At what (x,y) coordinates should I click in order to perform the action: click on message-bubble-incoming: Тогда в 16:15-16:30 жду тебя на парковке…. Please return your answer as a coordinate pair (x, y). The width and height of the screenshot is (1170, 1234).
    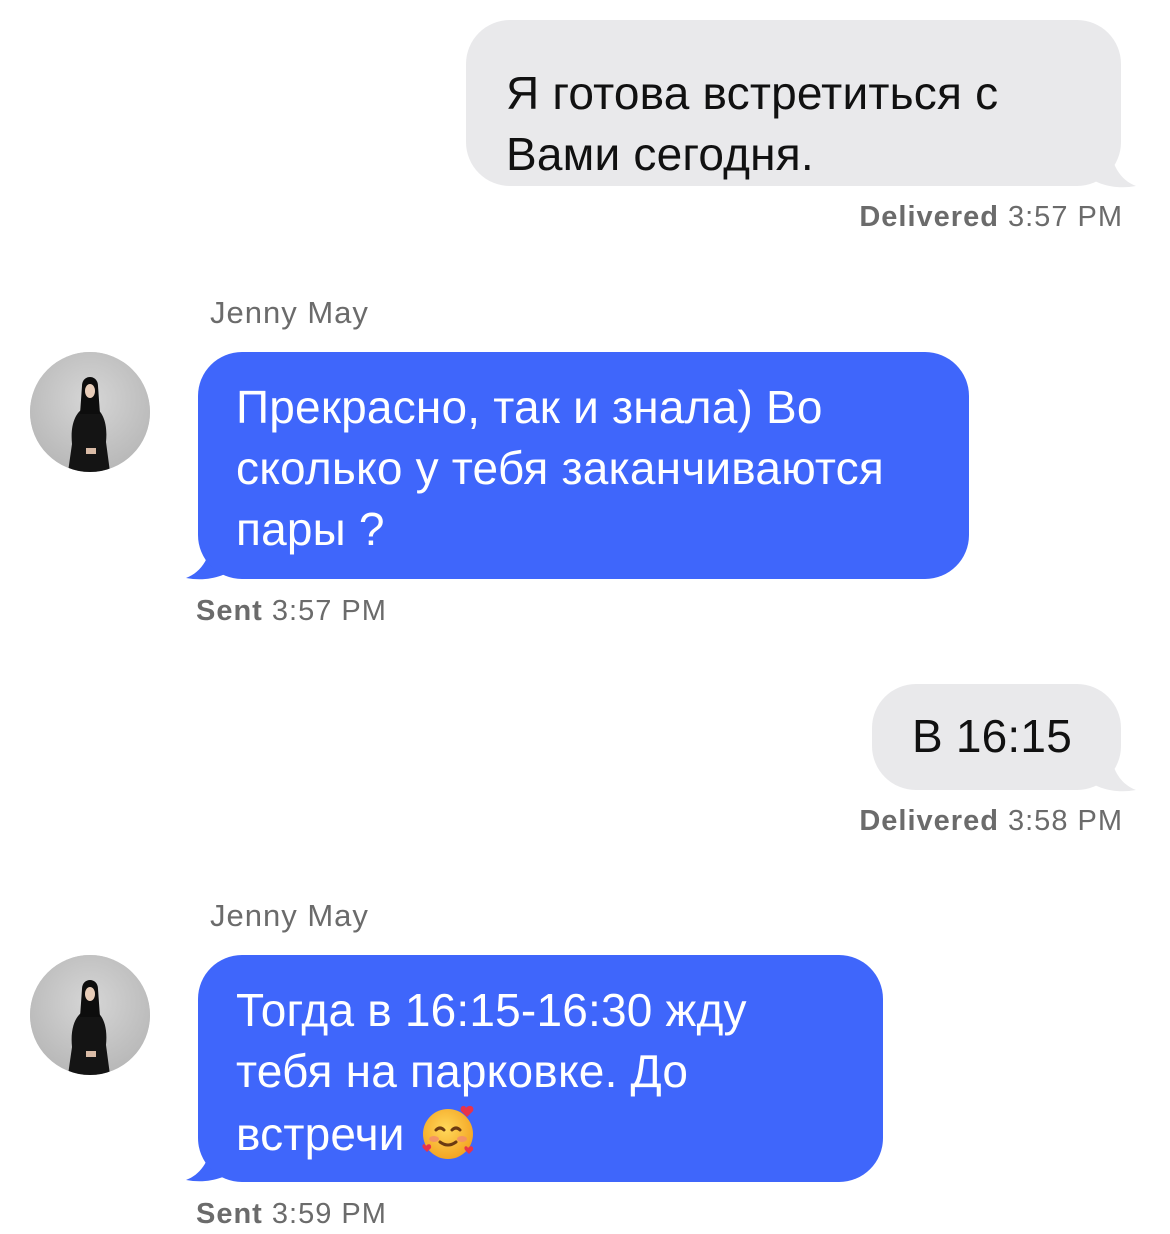
    Looking at the image, I should click on (540, 1068).